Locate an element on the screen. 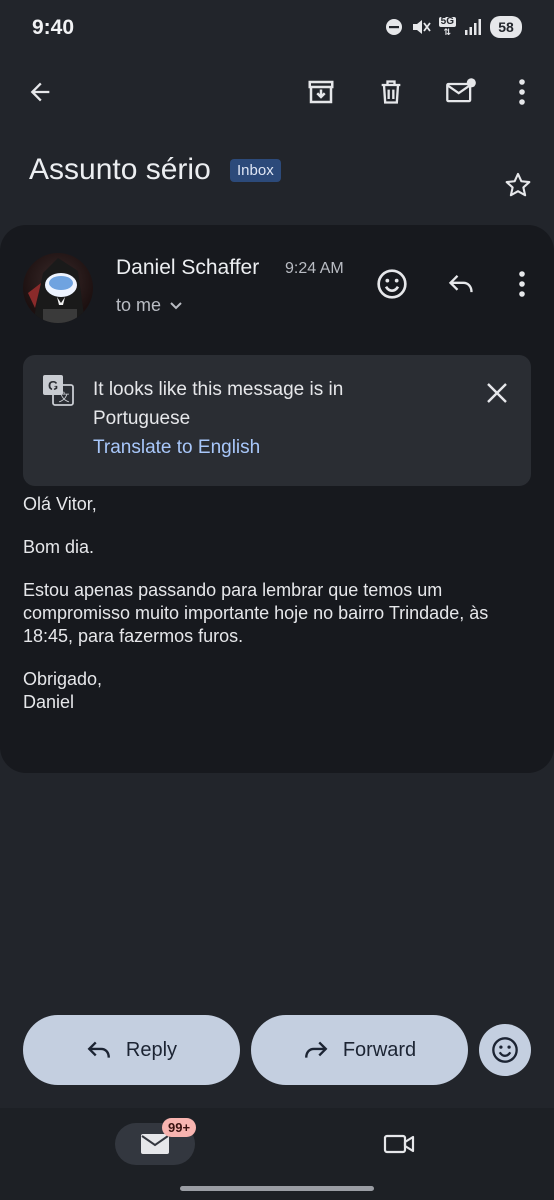 The width and height of the screenshot is (554, 1200). sender-avatar is located at coordinates (58, 288).